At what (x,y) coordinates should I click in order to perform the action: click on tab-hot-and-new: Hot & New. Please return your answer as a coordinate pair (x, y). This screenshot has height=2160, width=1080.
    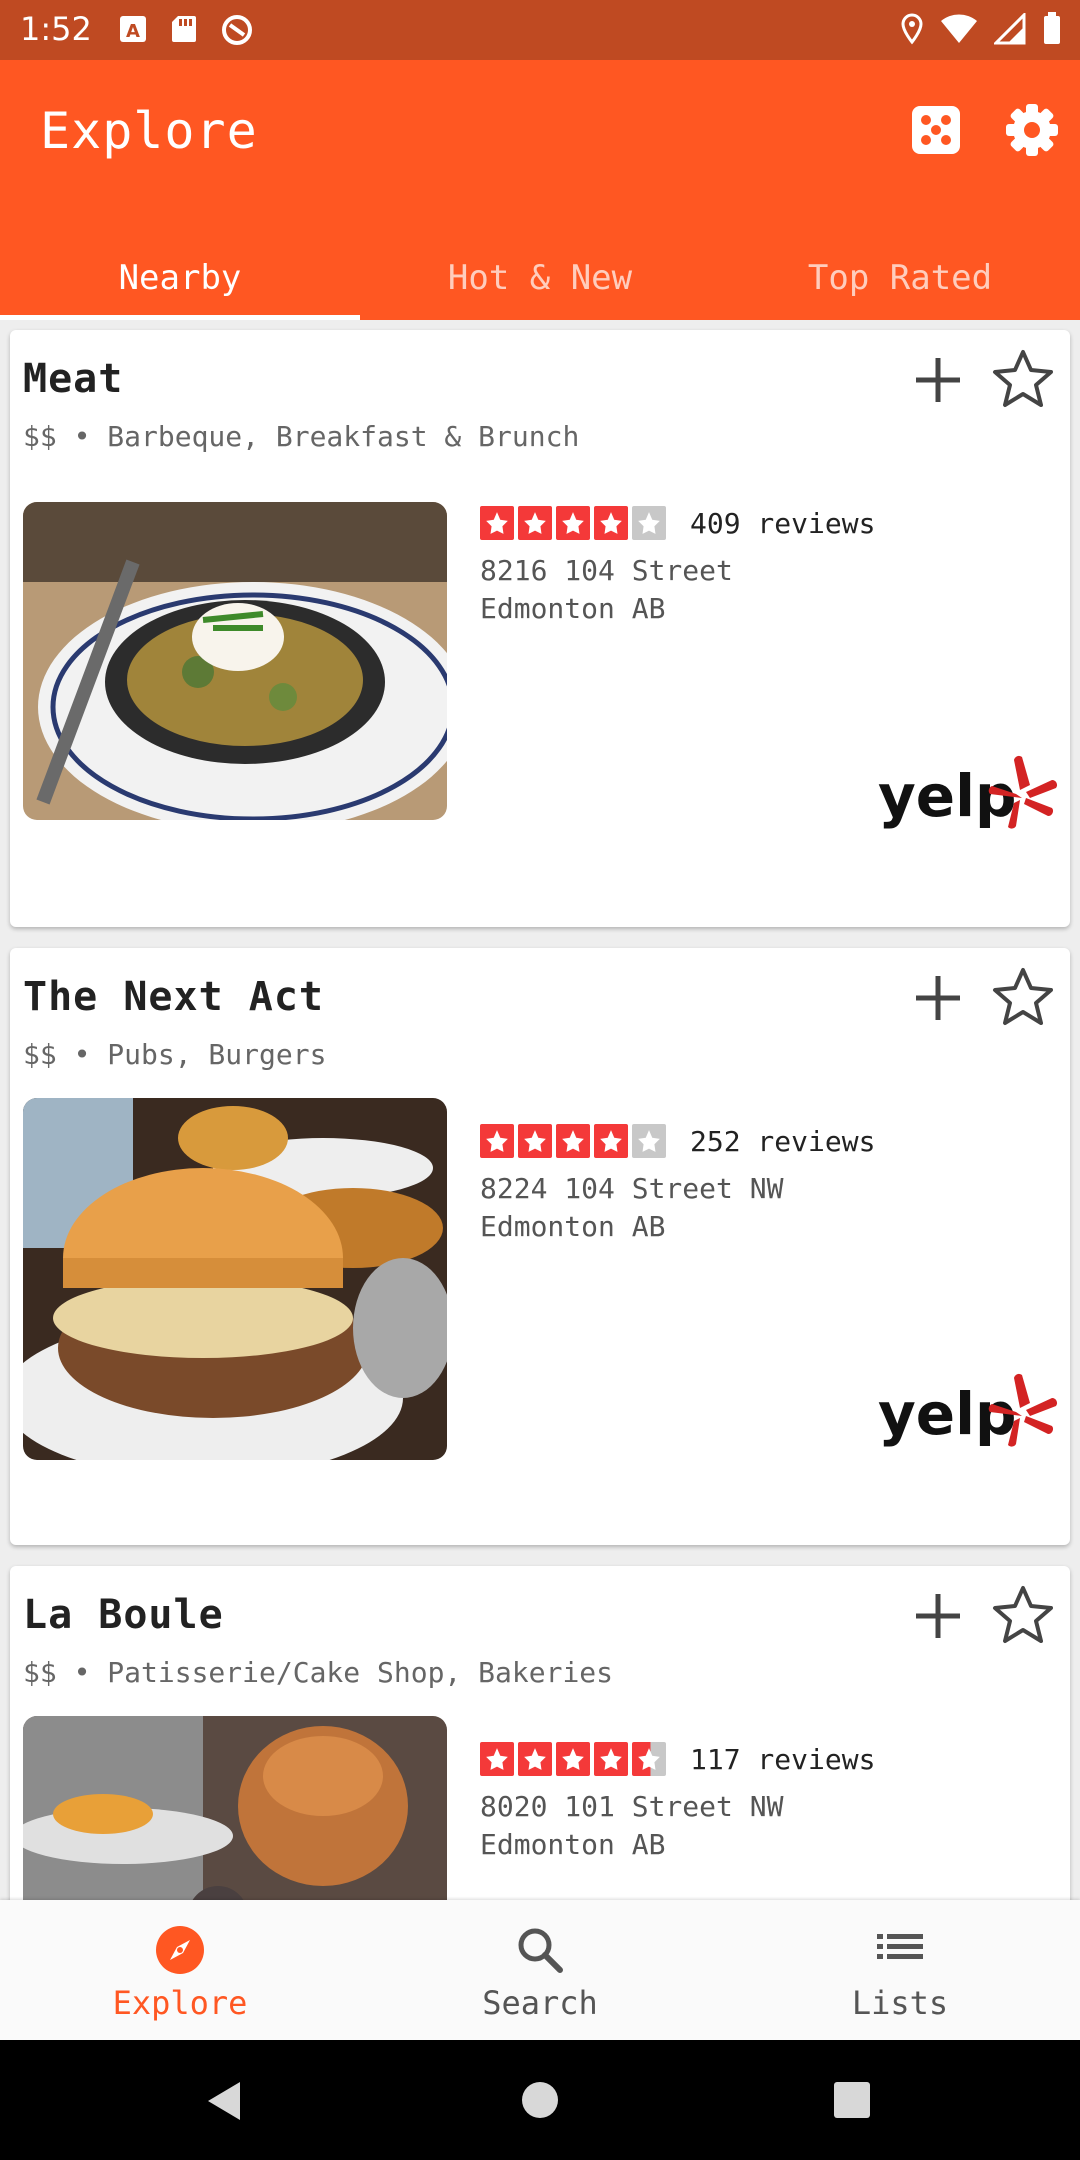
    Looking at the image, I should click on (540, 285).